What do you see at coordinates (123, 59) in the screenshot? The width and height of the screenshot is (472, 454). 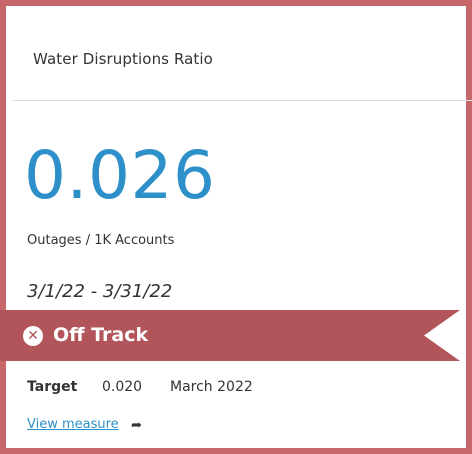 I see `card-title: Water Disruptions Ratio` at bounding box center [123, 59].